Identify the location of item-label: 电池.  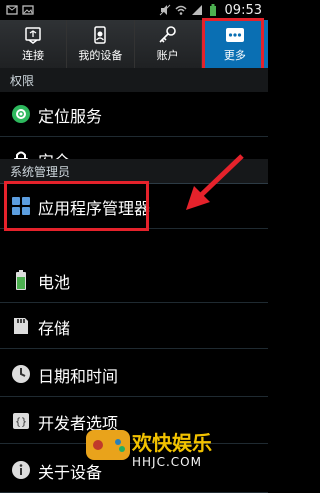
(54, 282).